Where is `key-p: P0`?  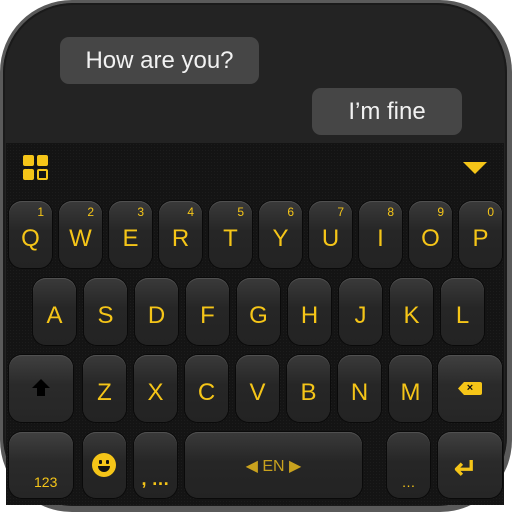
key-p: P0 is located at coordinates (480, 234).